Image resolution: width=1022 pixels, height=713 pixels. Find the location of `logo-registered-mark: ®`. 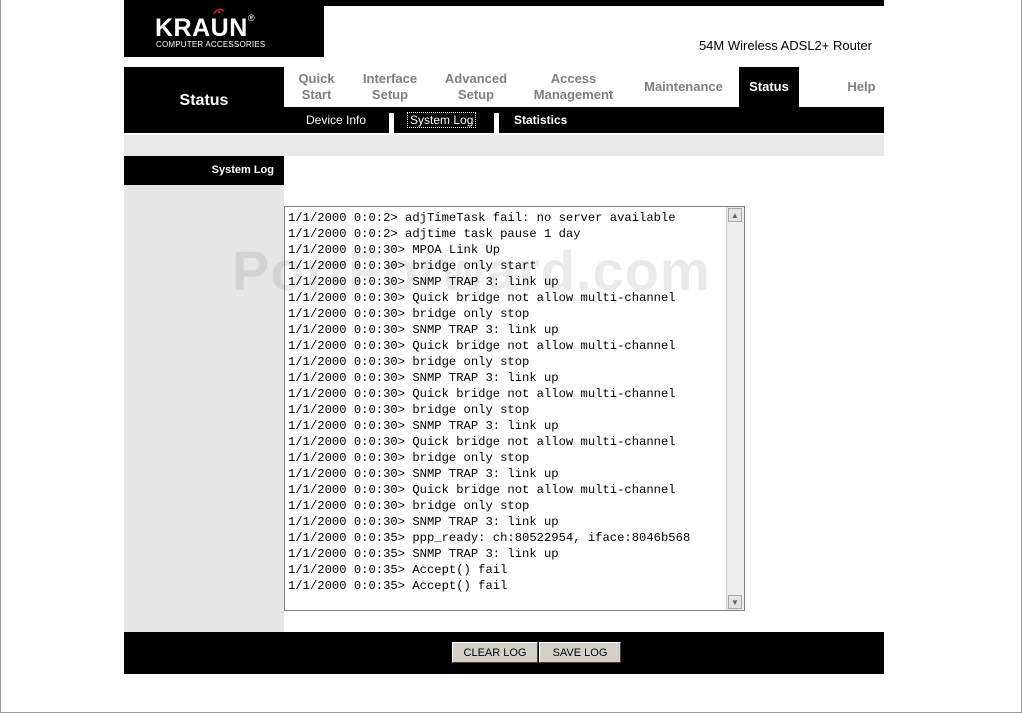

logo-registered-mark: ® is located at coordinates (251, 18).